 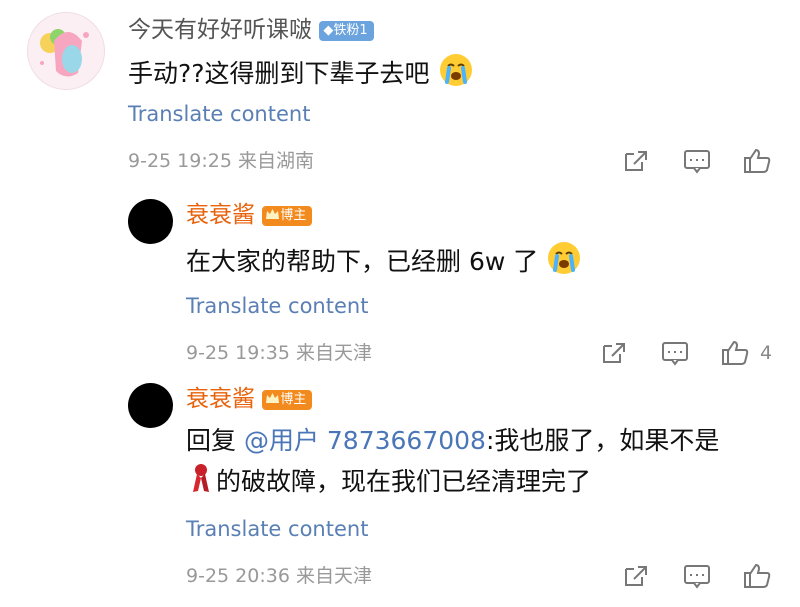 What do you see at coordinates (220, 30) in the screenshot?
I see `comment-username-text: 今天有好好听课啵` at bounding box center [220, 30].